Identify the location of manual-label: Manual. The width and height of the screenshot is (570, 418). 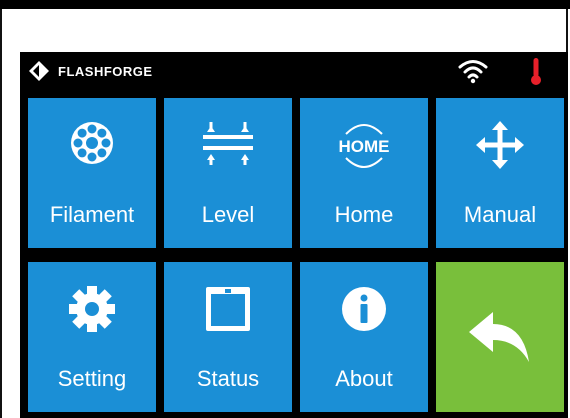
(500, 214).